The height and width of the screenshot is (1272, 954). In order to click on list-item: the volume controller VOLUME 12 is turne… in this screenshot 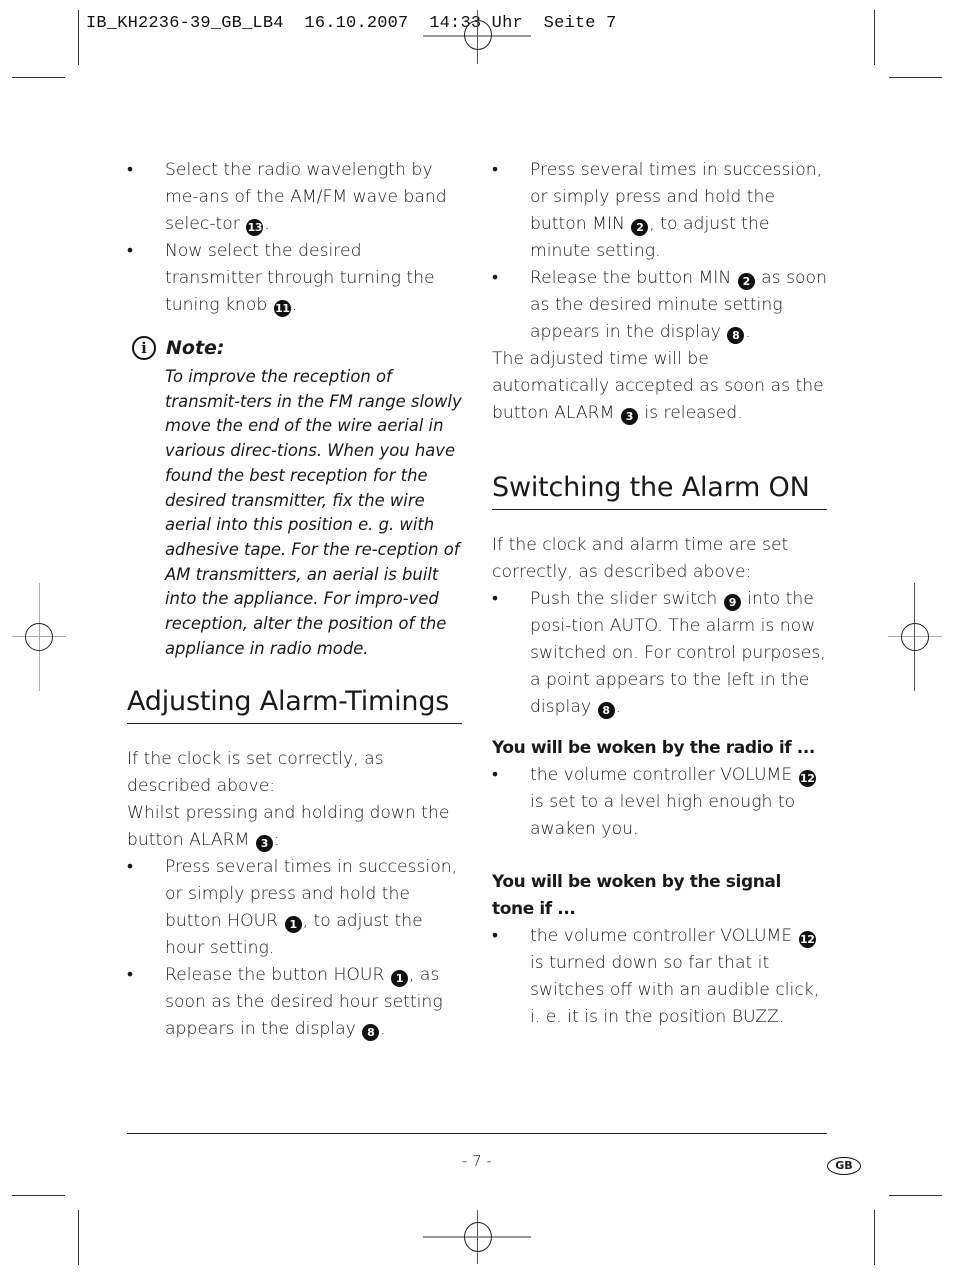, I will do `click(659, 977)`.